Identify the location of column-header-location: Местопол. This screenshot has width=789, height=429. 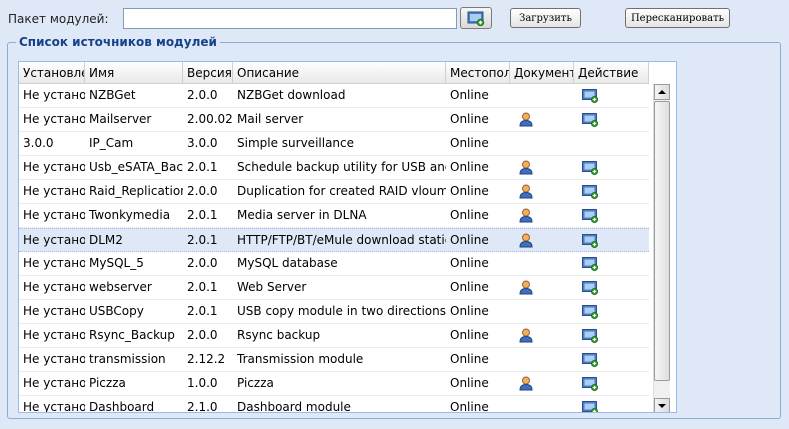
(478, 73).